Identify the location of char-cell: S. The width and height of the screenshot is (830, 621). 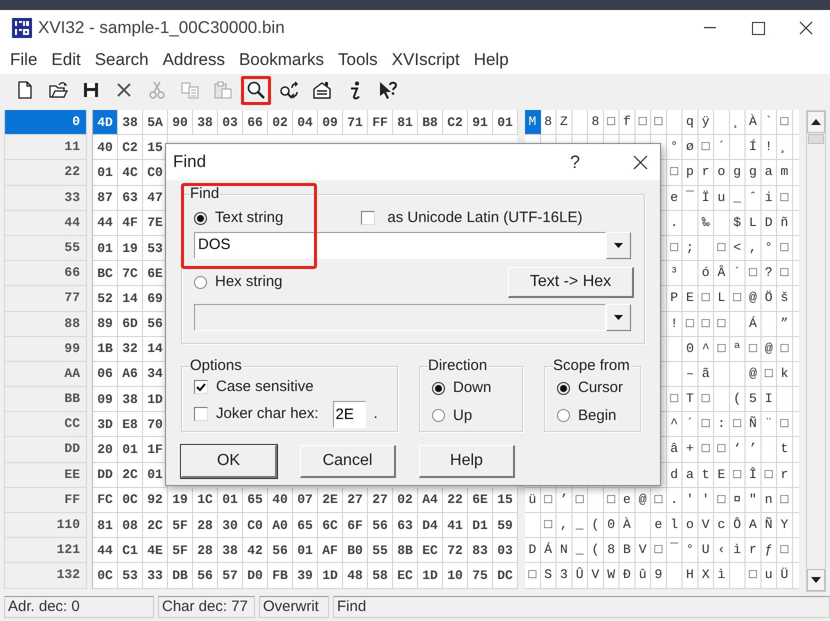
(548, 575).